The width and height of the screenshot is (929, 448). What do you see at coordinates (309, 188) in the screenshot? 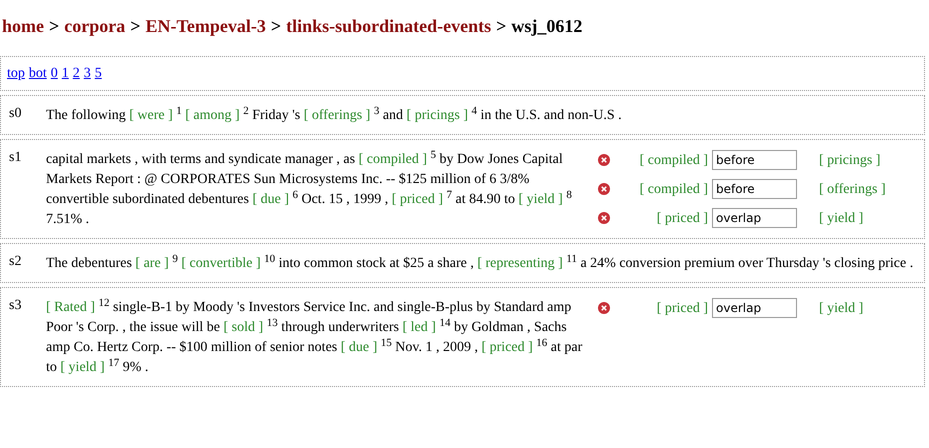
I see `sentence-text: capital markets , with terms and syndicate manager , as [ compiled ] $^{5}$ by Dow Jones Capital Markets Report : @ CORPORATES Sun Microsystems Inc. -- $125 million of 6 3/8% convertible subordinated debentures [ due ] $^{6}$ Oct. 15 , 1999 , [ priced ] $^{7}$ at 84.90 to [ yield ] $^{8}$ 7.51% .` at bounding box center [309, 188].